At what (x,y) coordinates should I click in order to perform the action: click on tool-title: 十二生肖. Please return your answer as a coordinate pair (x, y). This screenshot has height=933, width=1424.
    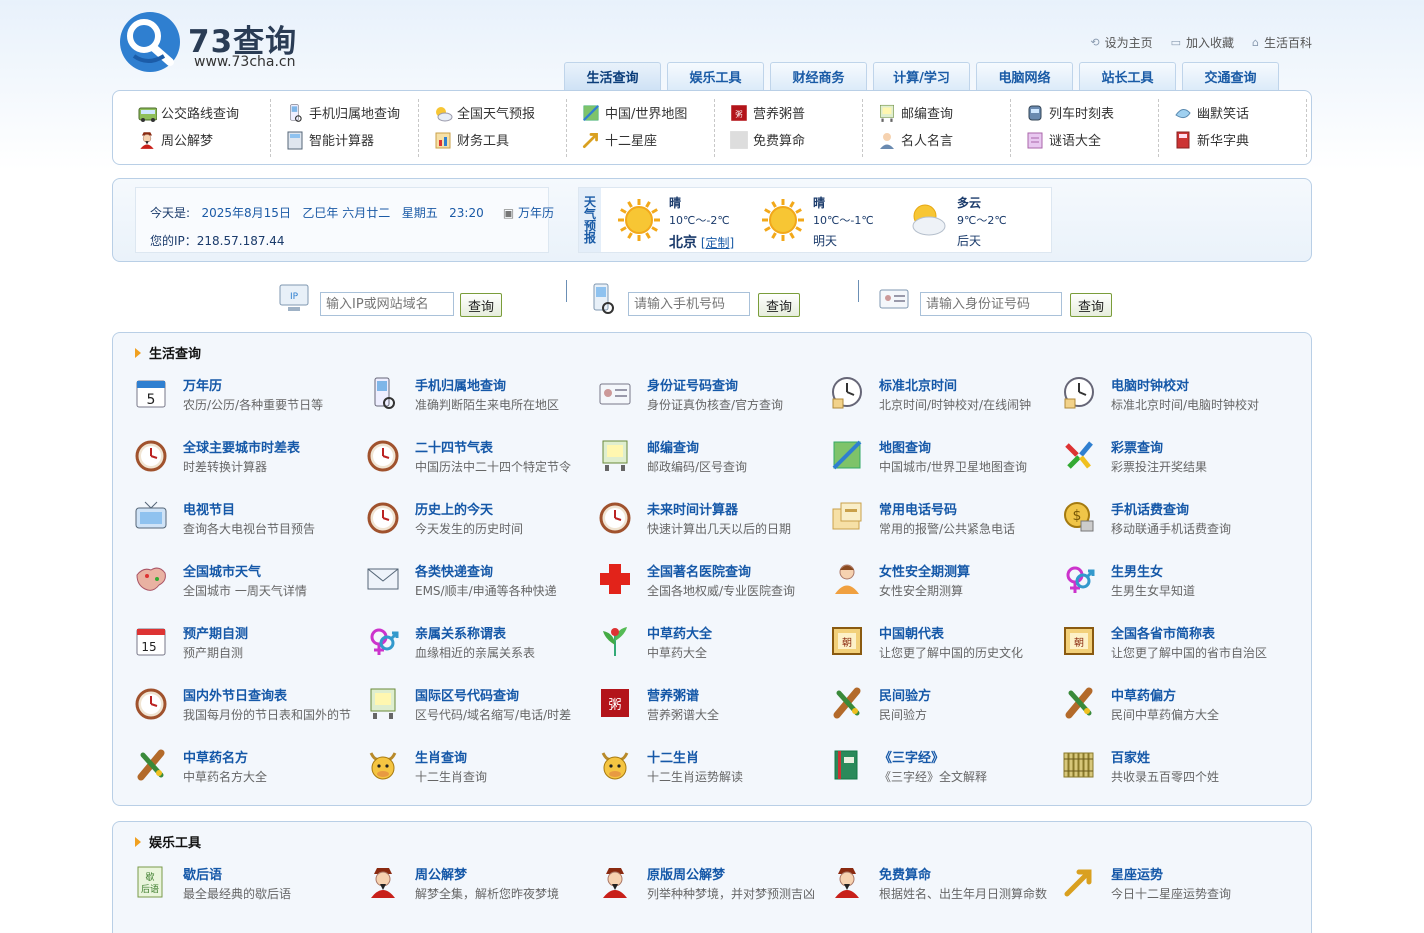
    Looking at the image, I should click on (673, 756).